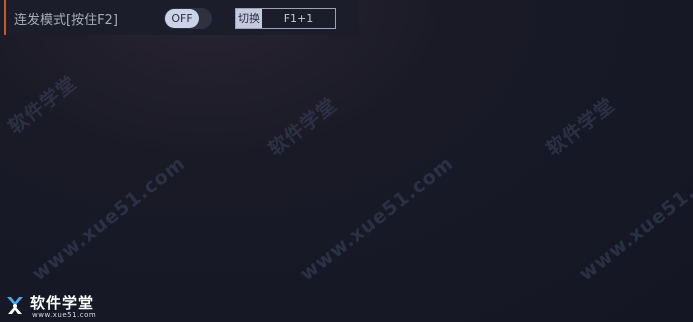  I want to click on burst-mode-toggle: OFF, so click(188, 18).